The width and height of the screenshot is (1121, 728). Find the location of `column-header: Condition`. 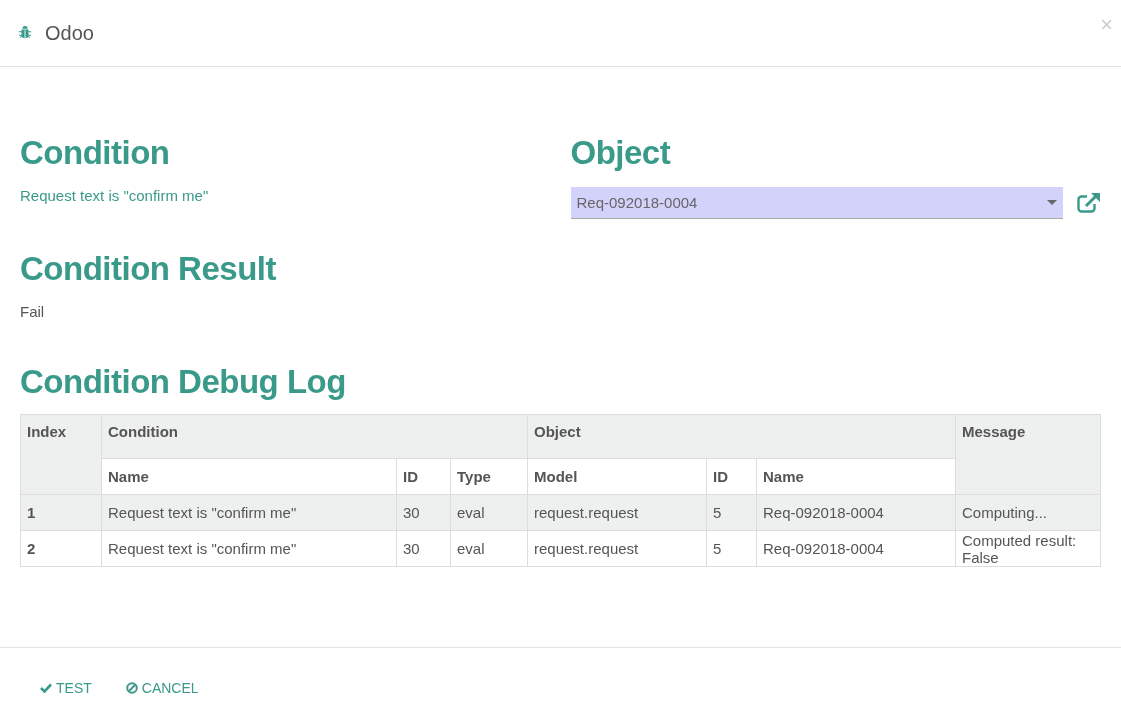

column-header: Condition is located at coordinates (314, 436).